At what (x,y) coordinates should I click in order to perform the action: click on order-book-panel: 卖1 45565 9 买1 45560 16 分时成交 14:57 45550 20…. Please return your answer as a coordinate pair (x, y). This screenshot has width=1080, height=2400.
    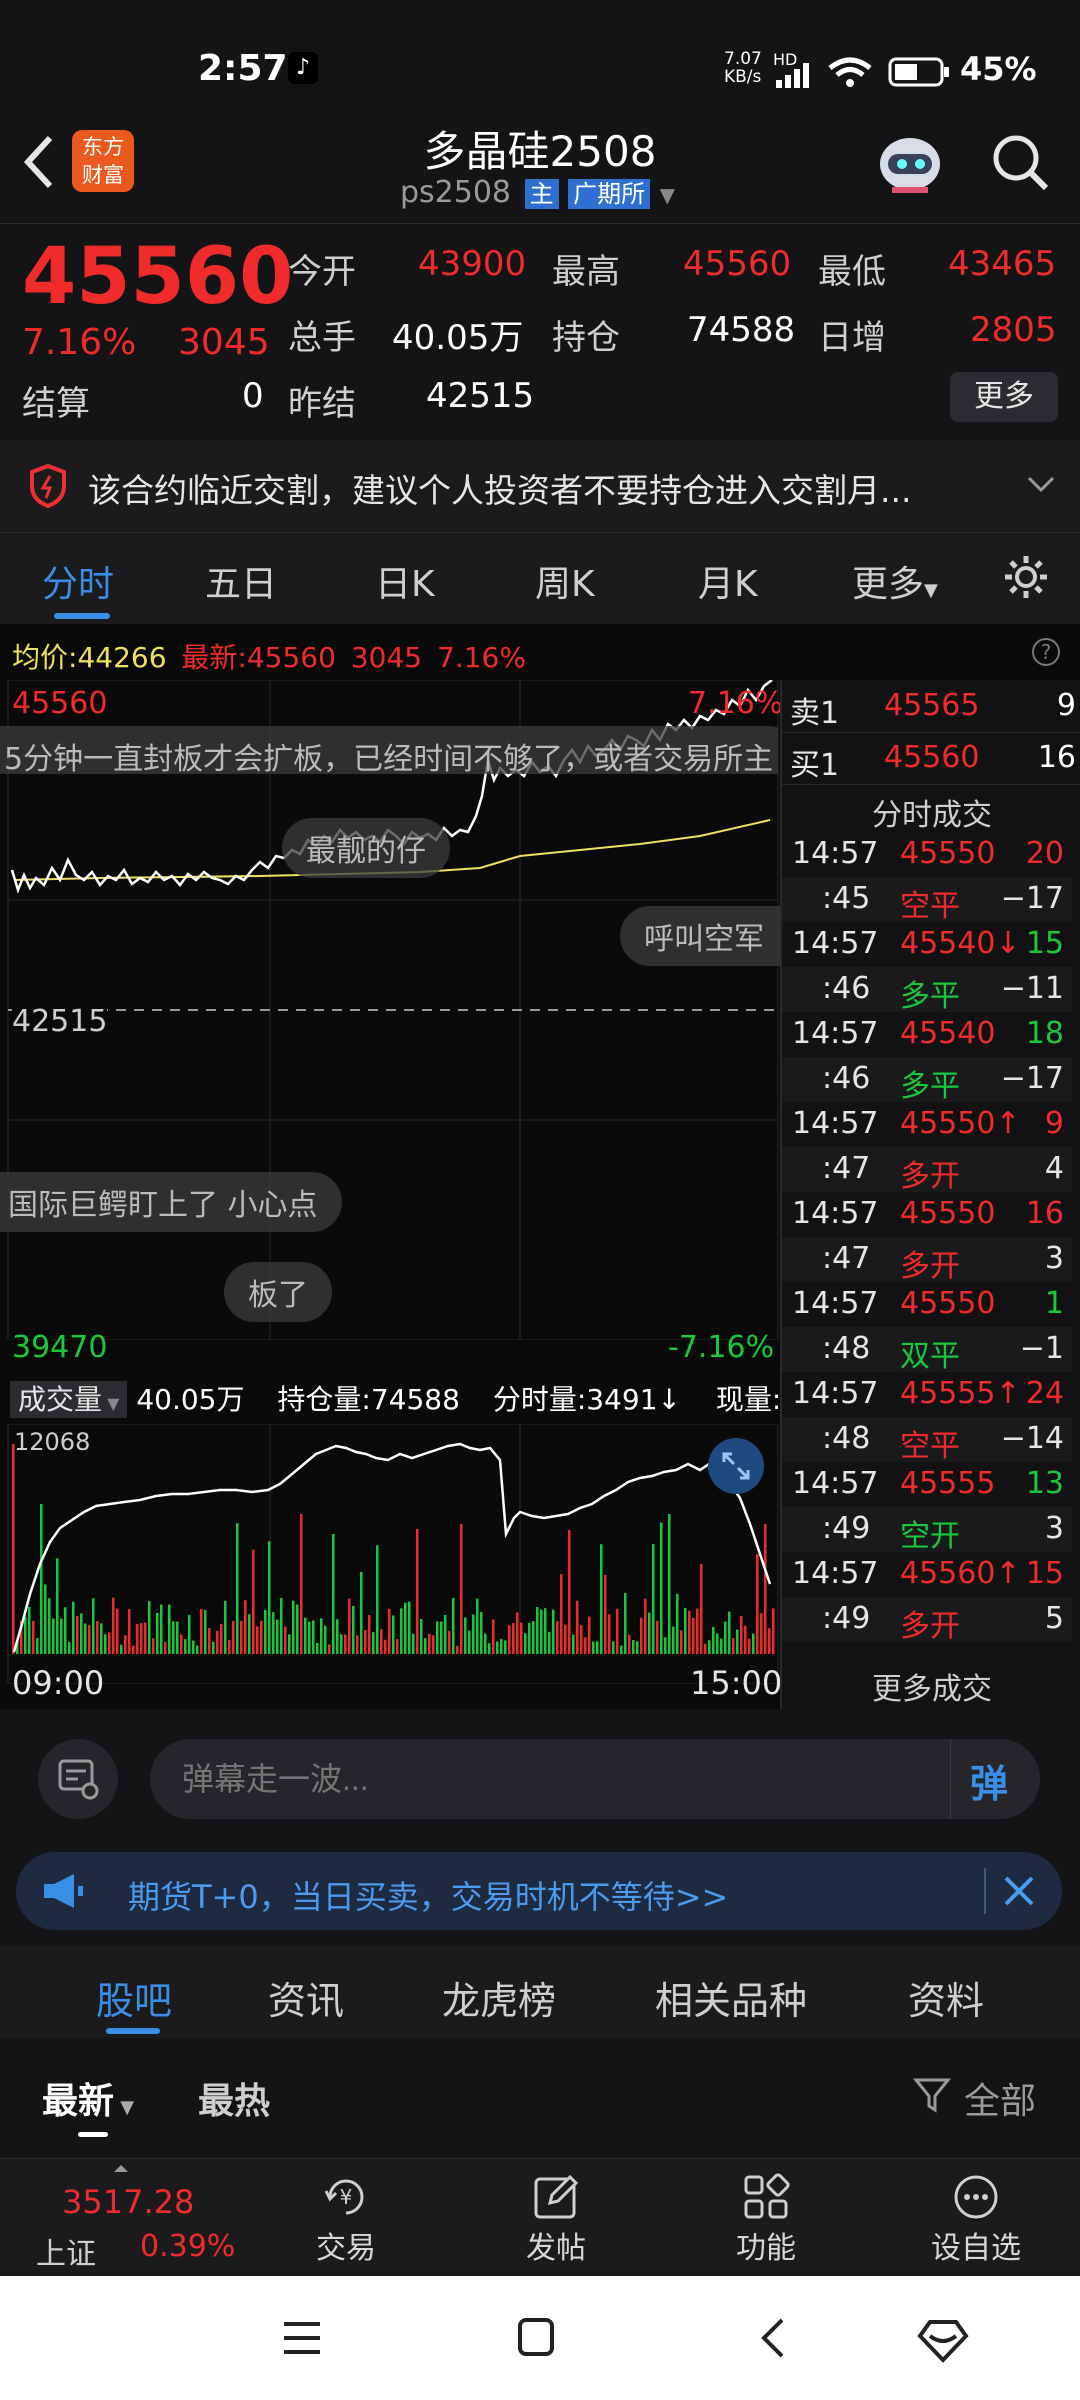
    Looking at the image, I should click on (930, 1195).